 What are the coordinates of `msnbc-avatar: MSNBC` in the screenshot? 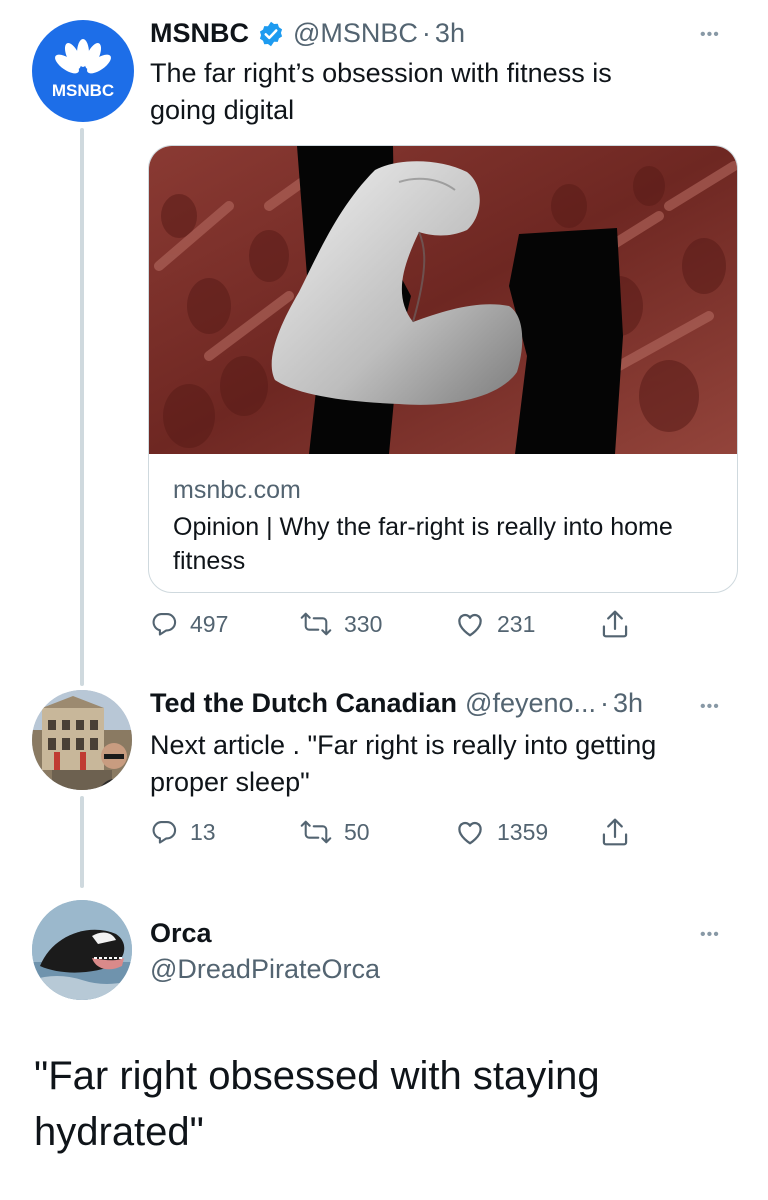 It's located at (83, 71).